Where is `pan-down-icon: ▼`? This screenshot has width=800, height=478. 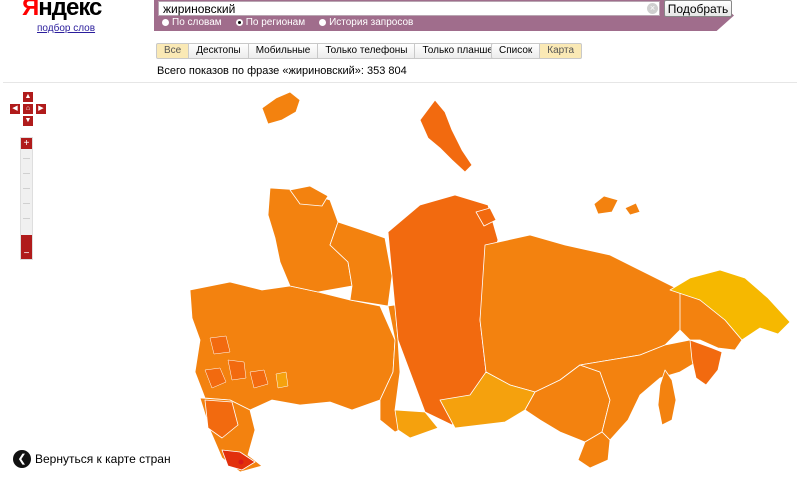 pan-down-icon: ▼ is located at coordinates (28, 121).